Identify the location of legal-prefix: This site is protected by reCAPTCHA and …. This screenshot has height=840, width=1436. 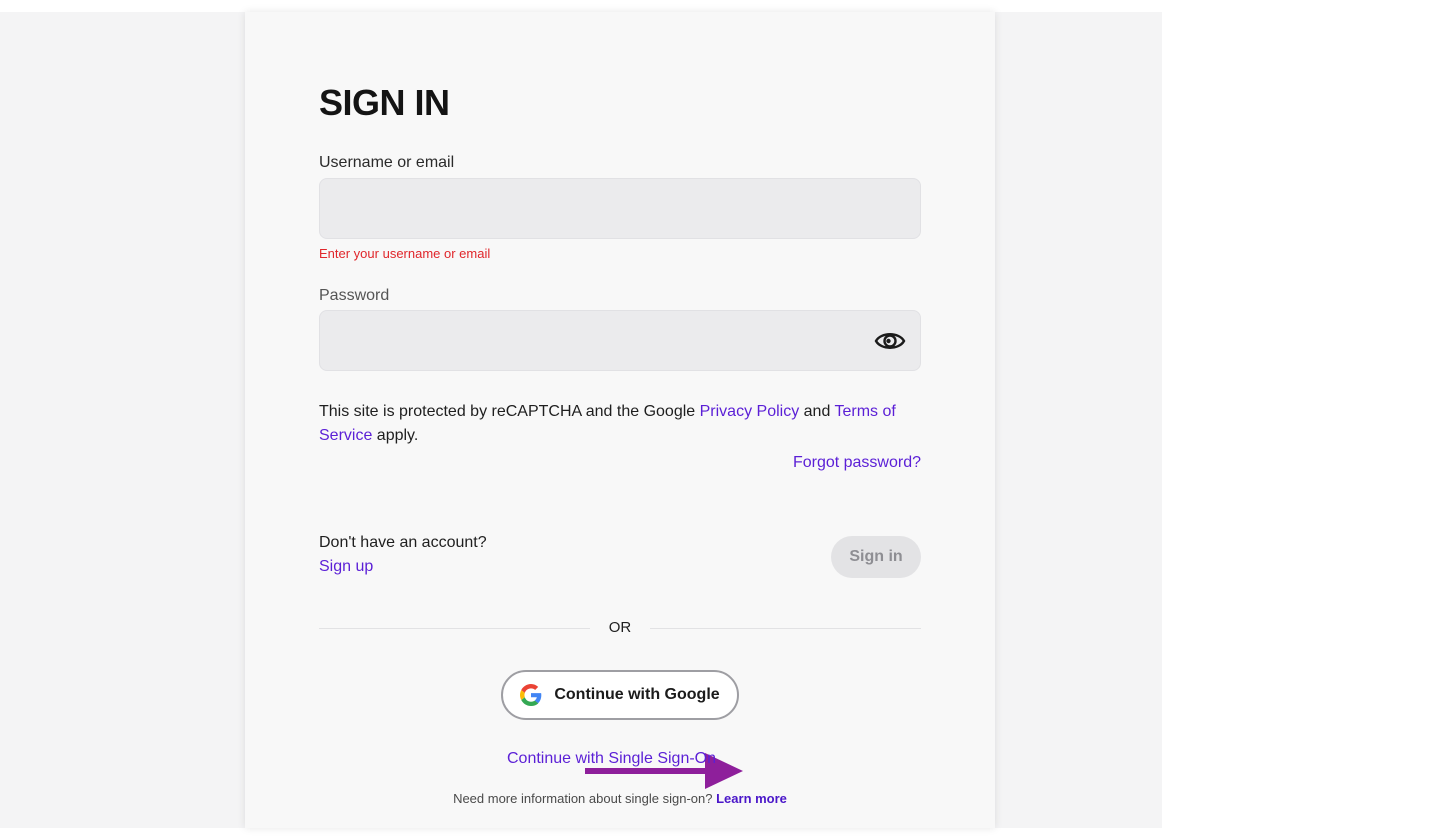
(509, 411).